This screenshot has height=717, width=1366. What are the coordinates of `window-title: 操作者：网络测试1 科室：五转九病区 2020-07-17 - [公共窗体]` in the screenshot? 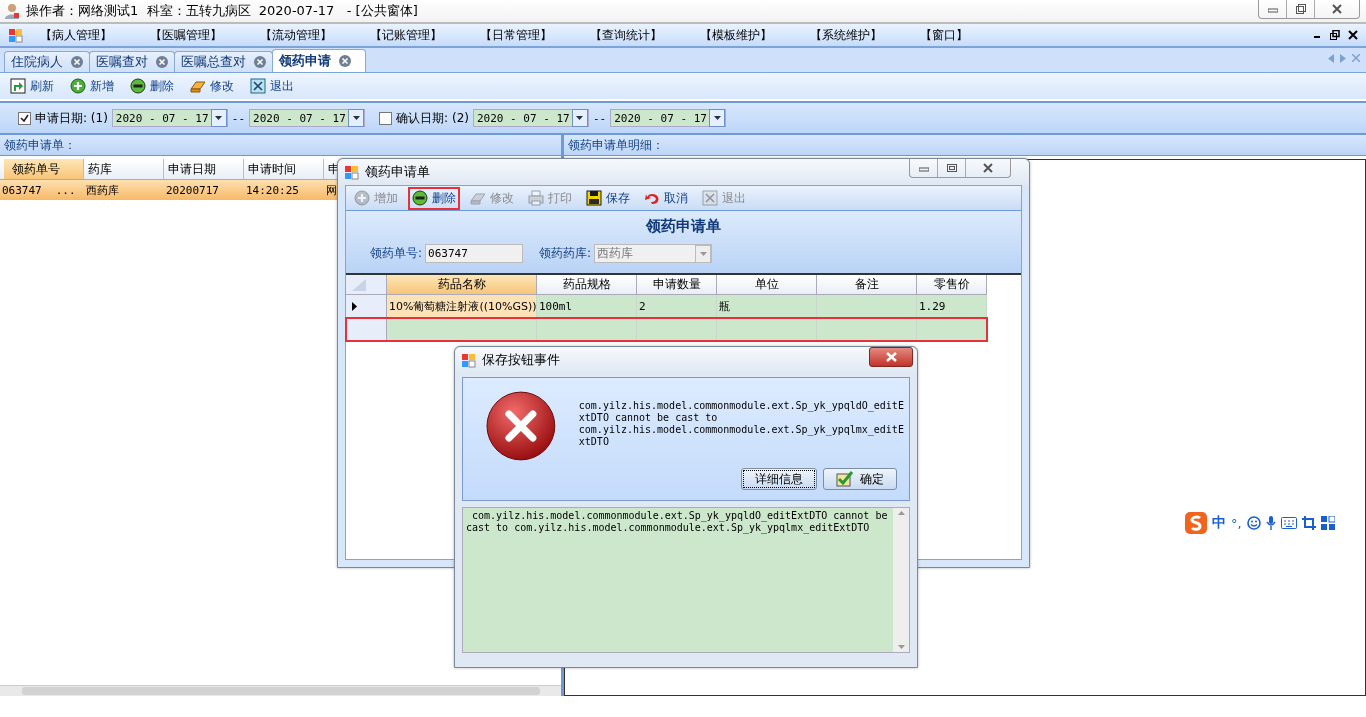 It's located at (222, 11).